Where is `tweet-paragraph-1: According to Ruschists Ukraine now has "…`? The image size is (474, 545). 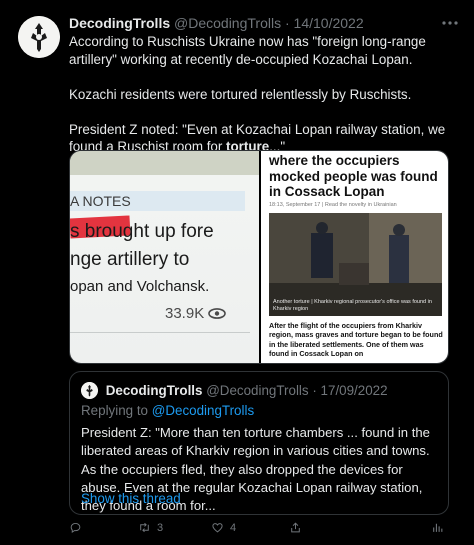
tweet-paragraph-1: According to Ruschists Ukraine now has "… is located at coordinates (247, 50).